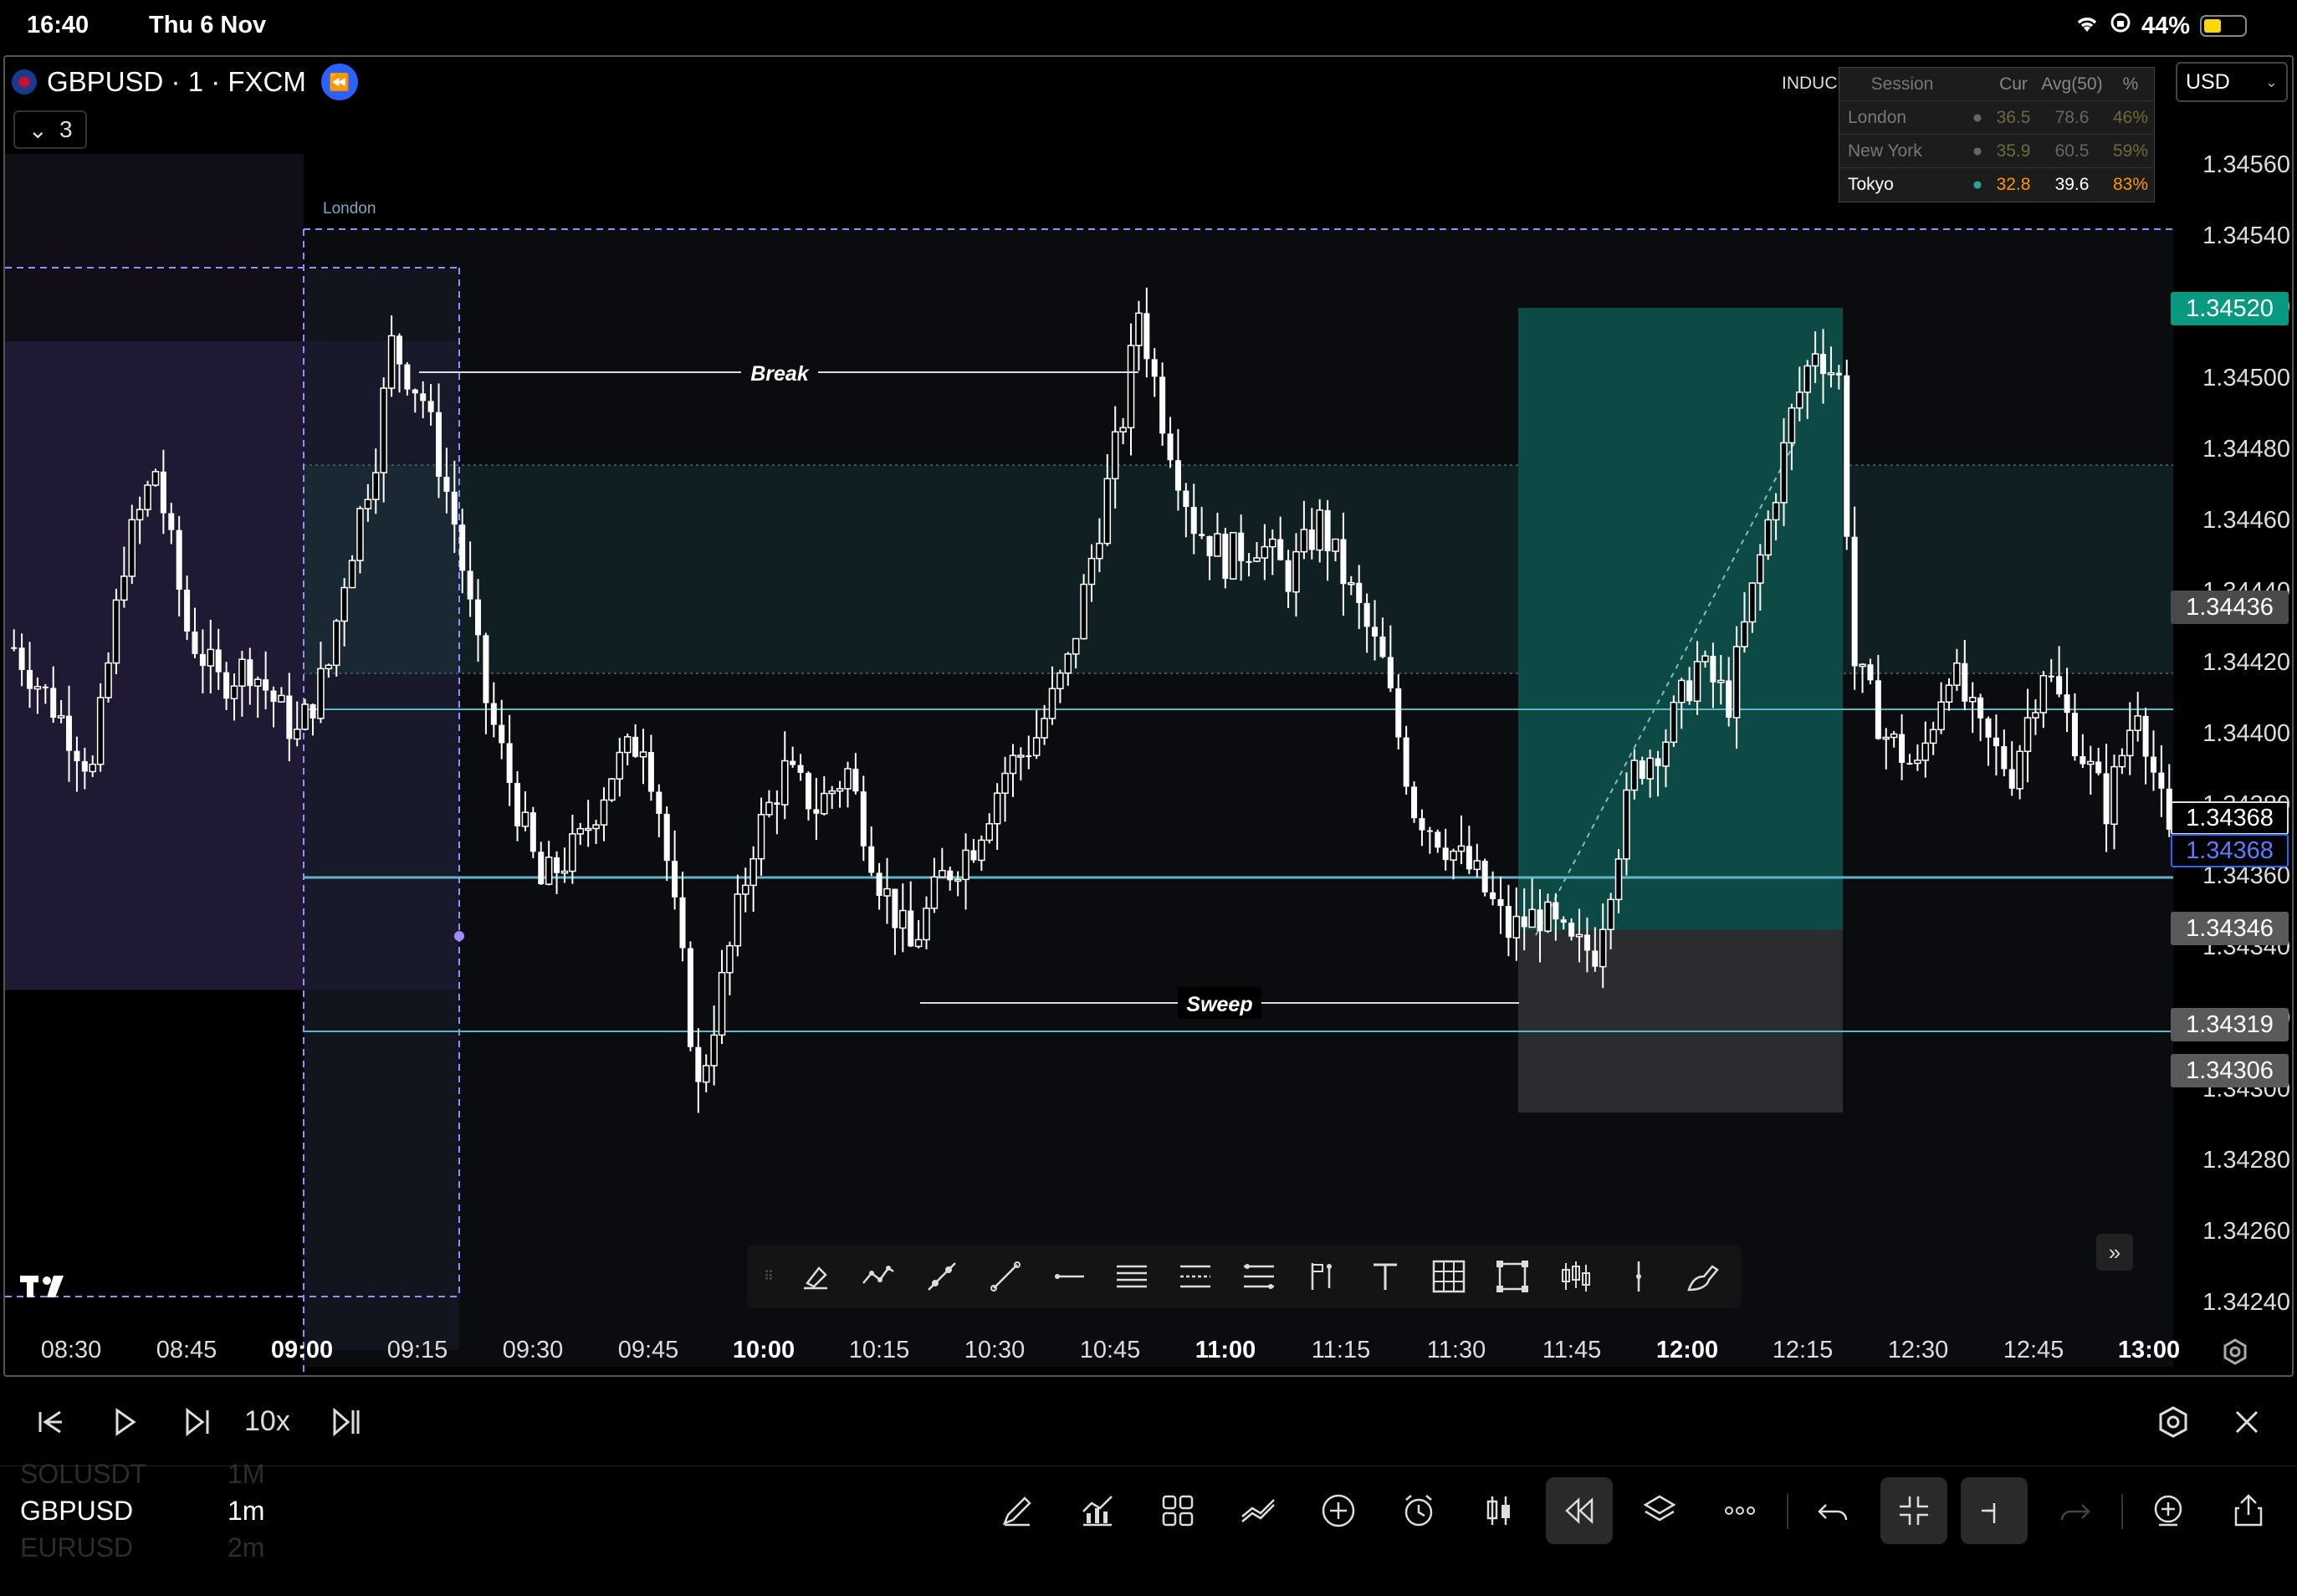 This screenshot has width=2297, height=1596. Describe the element at coordinates (648, 1350) in the screenshot. I see `time-axis-label: 09:45` at that location.